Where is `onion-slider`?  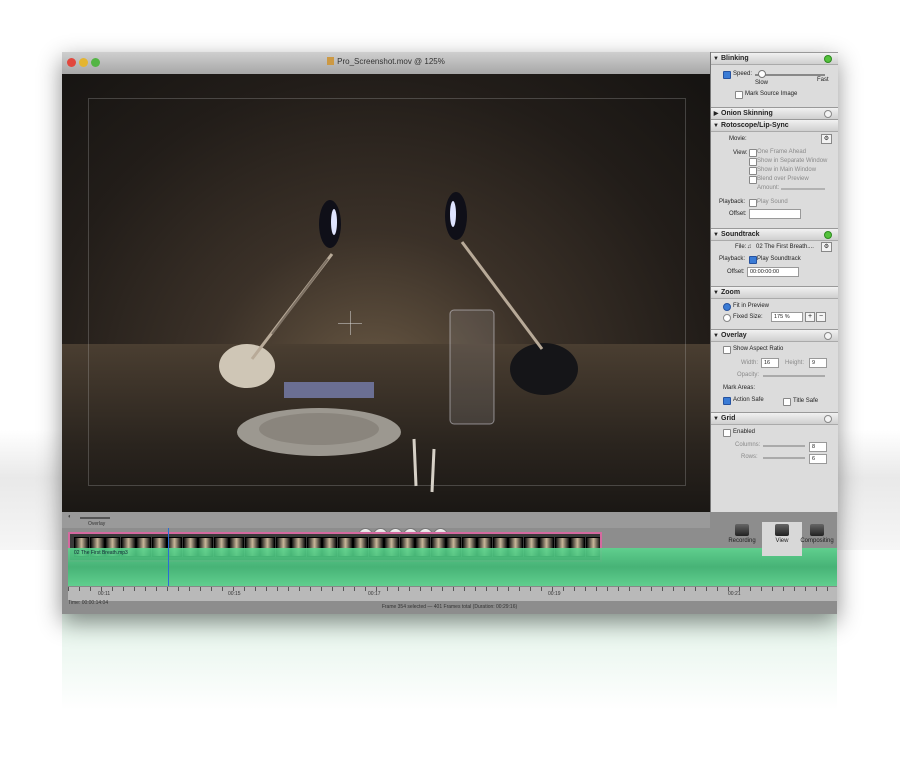
onion-slider is located at coordinates (95, 518).